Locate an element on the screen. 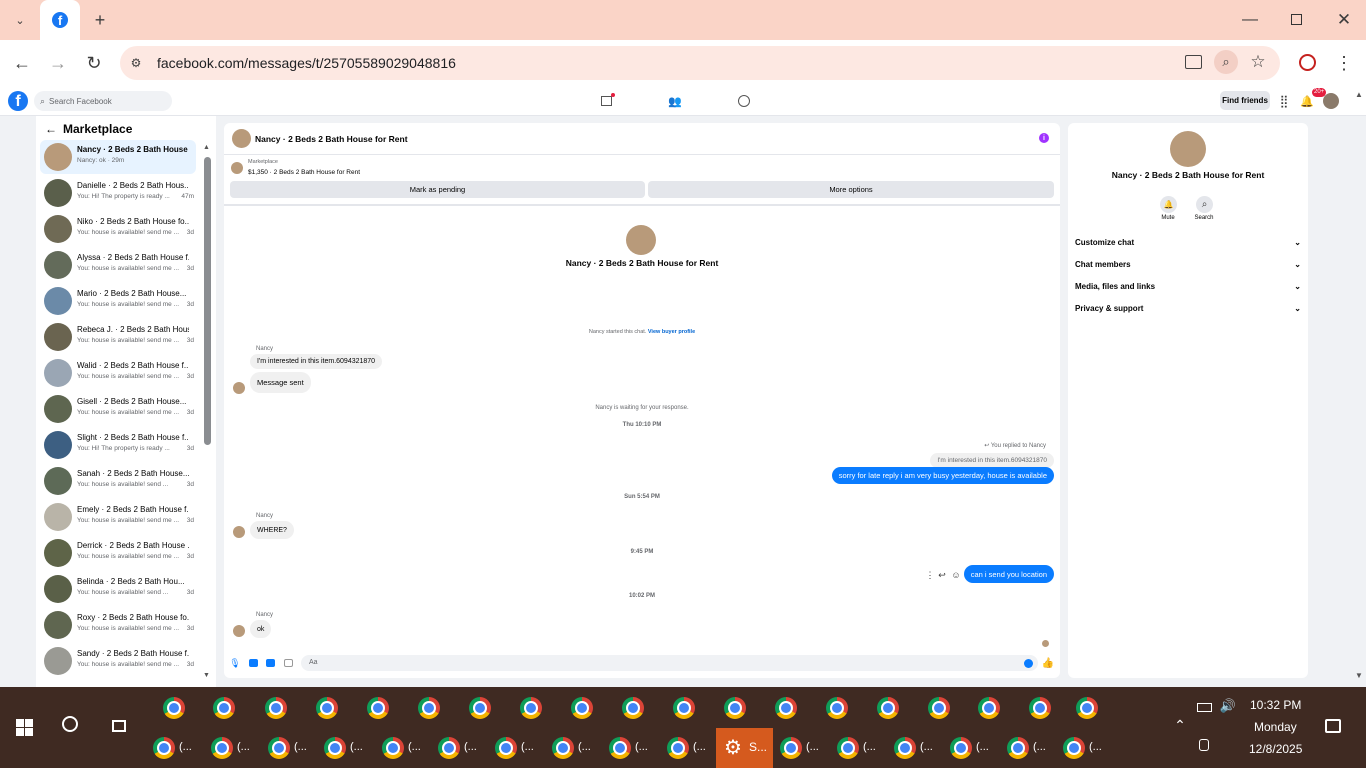 The height and width of the screenshot is (768, 1366). reload-icon: ↻ is located at coordinates (94, 63).